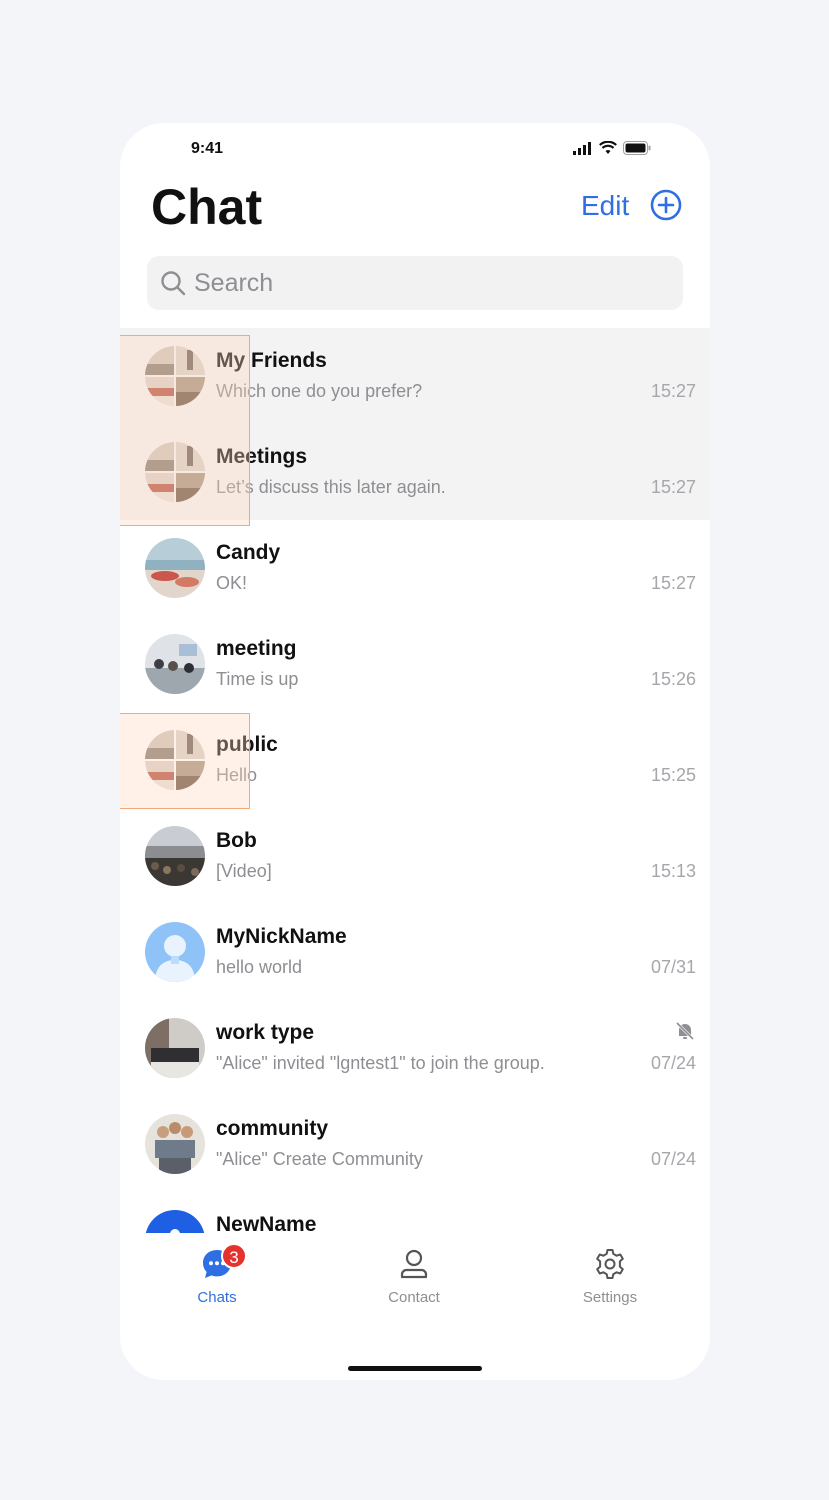 This screenshot has height=1500, width=829. Describe the element at coordinates (234, 282) in the screenshot. I see `search-placeholder: Search` at that location.